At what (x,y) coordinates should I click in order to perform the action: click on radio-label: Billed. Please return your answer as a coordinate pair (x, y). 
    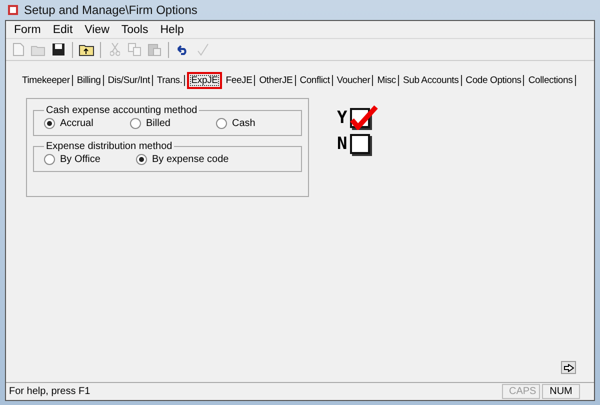
    Looking at the image, I should click on (158, 123).